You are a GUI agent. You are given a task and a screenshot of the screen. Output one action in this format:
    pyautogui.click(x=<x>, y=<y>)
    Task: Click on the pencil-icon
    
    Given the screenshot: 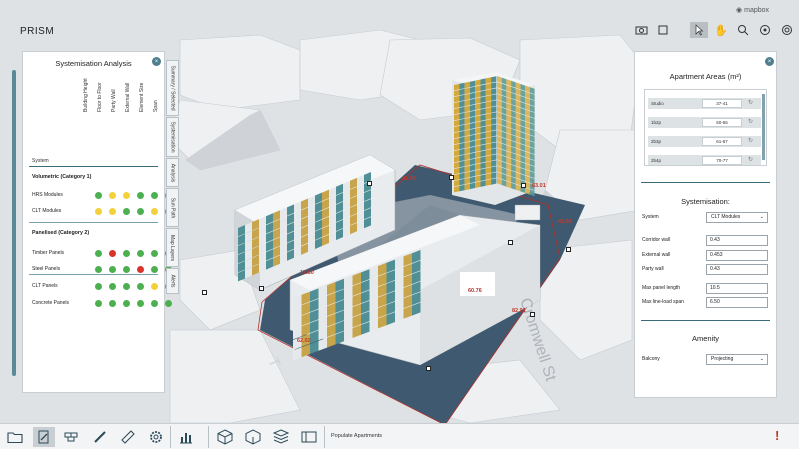 What is the action you would take?
    pyautogui.click(x=100, y=437)
    